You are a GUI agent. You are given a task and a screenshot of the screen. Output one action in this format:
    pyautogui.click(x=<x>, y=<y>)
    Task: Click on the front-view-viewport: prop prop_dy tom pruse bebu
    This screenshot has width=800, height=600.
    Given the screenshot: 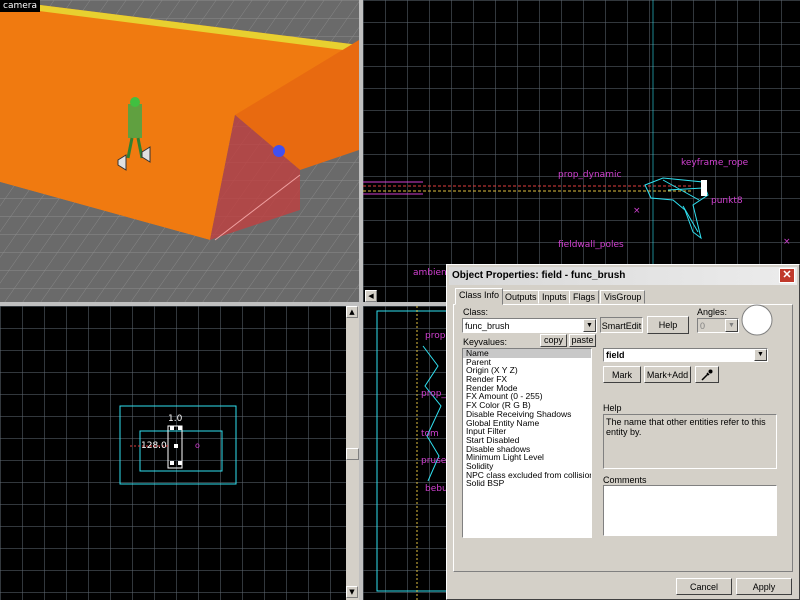 What is the action you would take?
    pyautogui.click(x=405, y=453)
    